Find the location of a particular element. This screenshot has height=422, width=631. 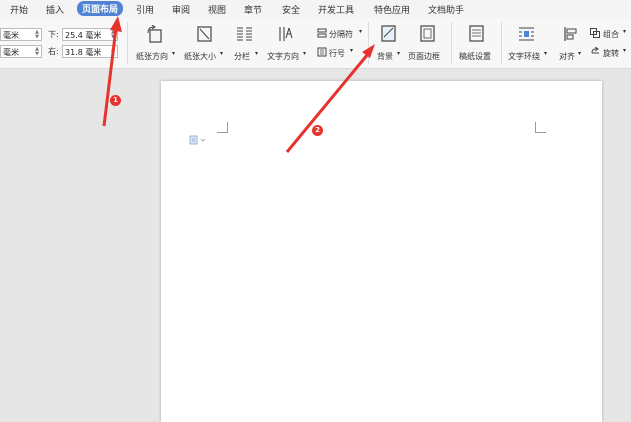

top-margin-value: 毫米 is located at coordinates (11, 35).